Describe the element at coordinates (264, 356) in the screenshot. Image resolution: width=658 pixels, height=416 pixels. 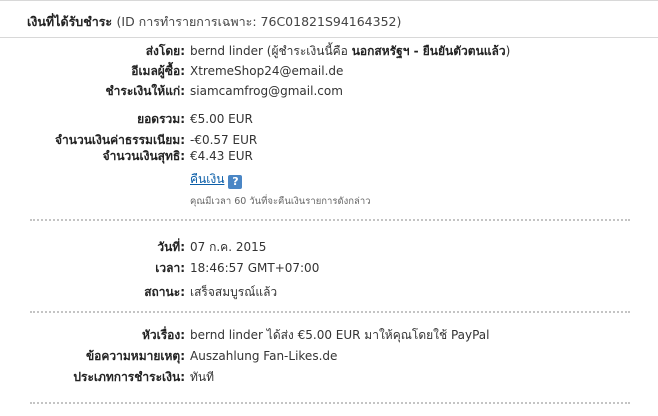
I see `note-value: Auszahlung Fan-Likes.de` at that location.